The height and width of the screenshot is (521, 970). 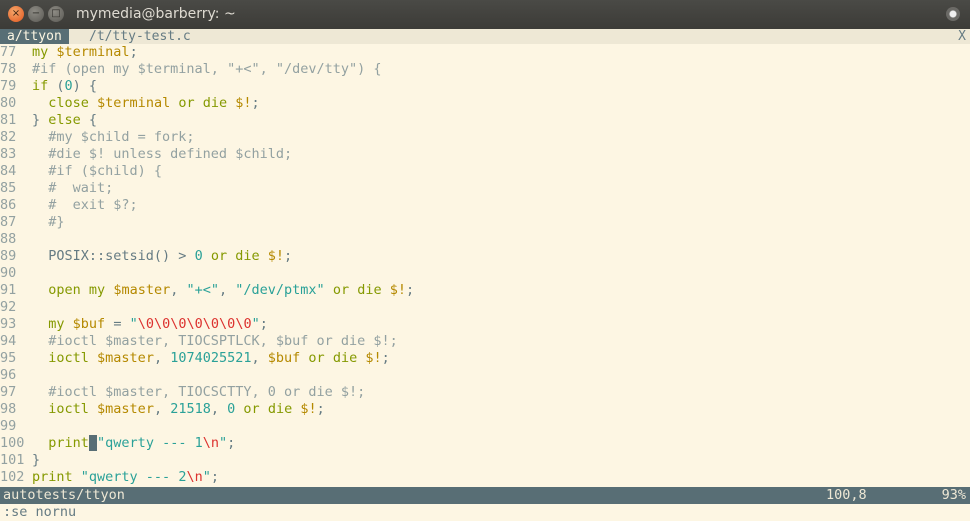 What do you see at coordinates (8, 358) in the screenshot?
I see `line-number: 95` at bounding box center [8, 358].